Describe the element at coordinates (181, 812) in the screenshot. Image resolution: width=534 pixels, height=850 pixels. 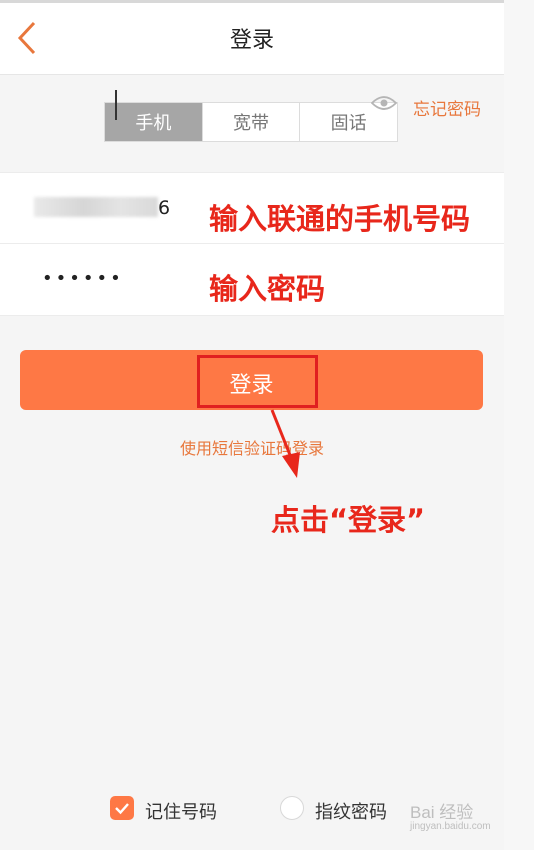
I see `remember-number-label: 记住号码` at that location.